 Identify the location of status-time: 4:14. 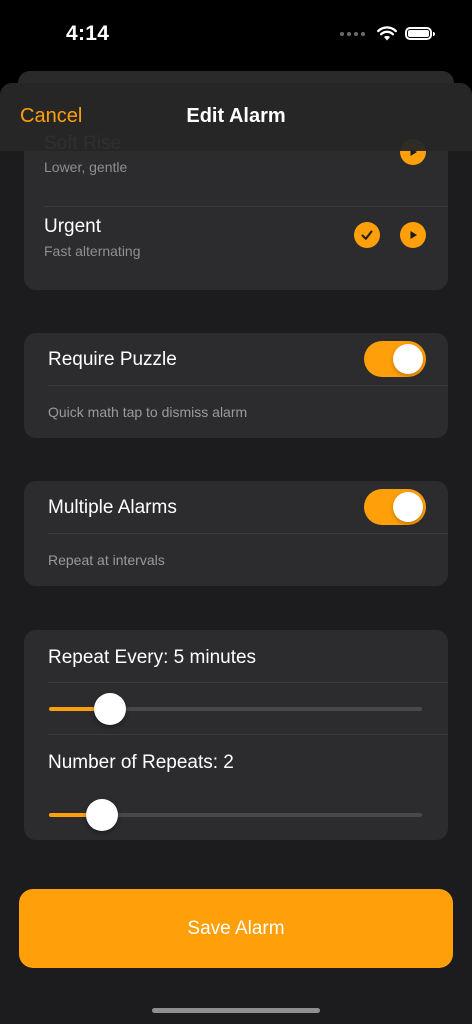
(88, 33).